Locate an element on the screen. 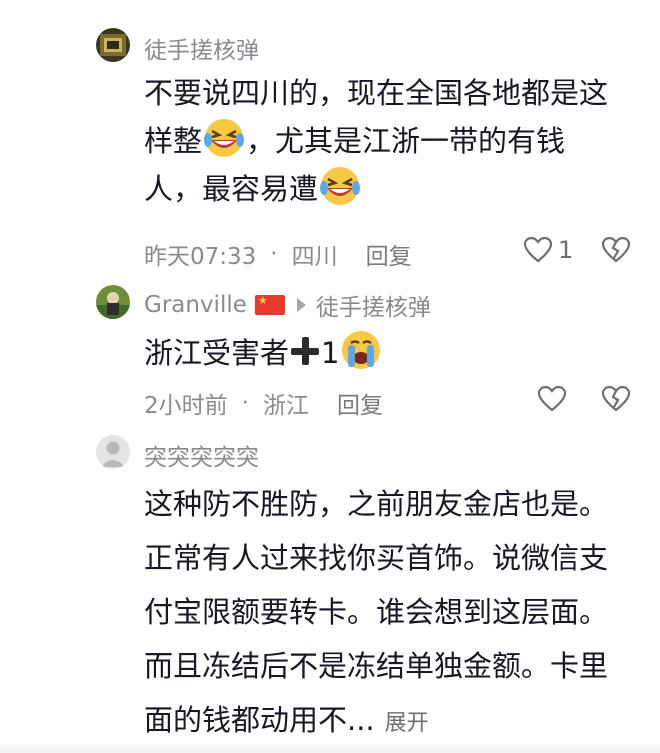  comment-text-line: 不要说四川的，现在全国各地都是这 is located at coordinates (376, 93).